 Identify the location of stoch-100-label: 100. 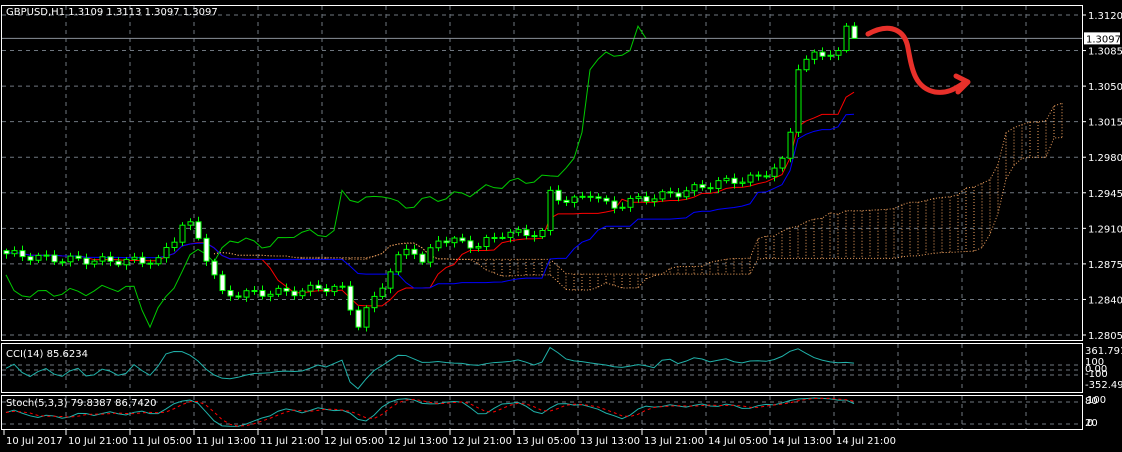
(1096, 400).